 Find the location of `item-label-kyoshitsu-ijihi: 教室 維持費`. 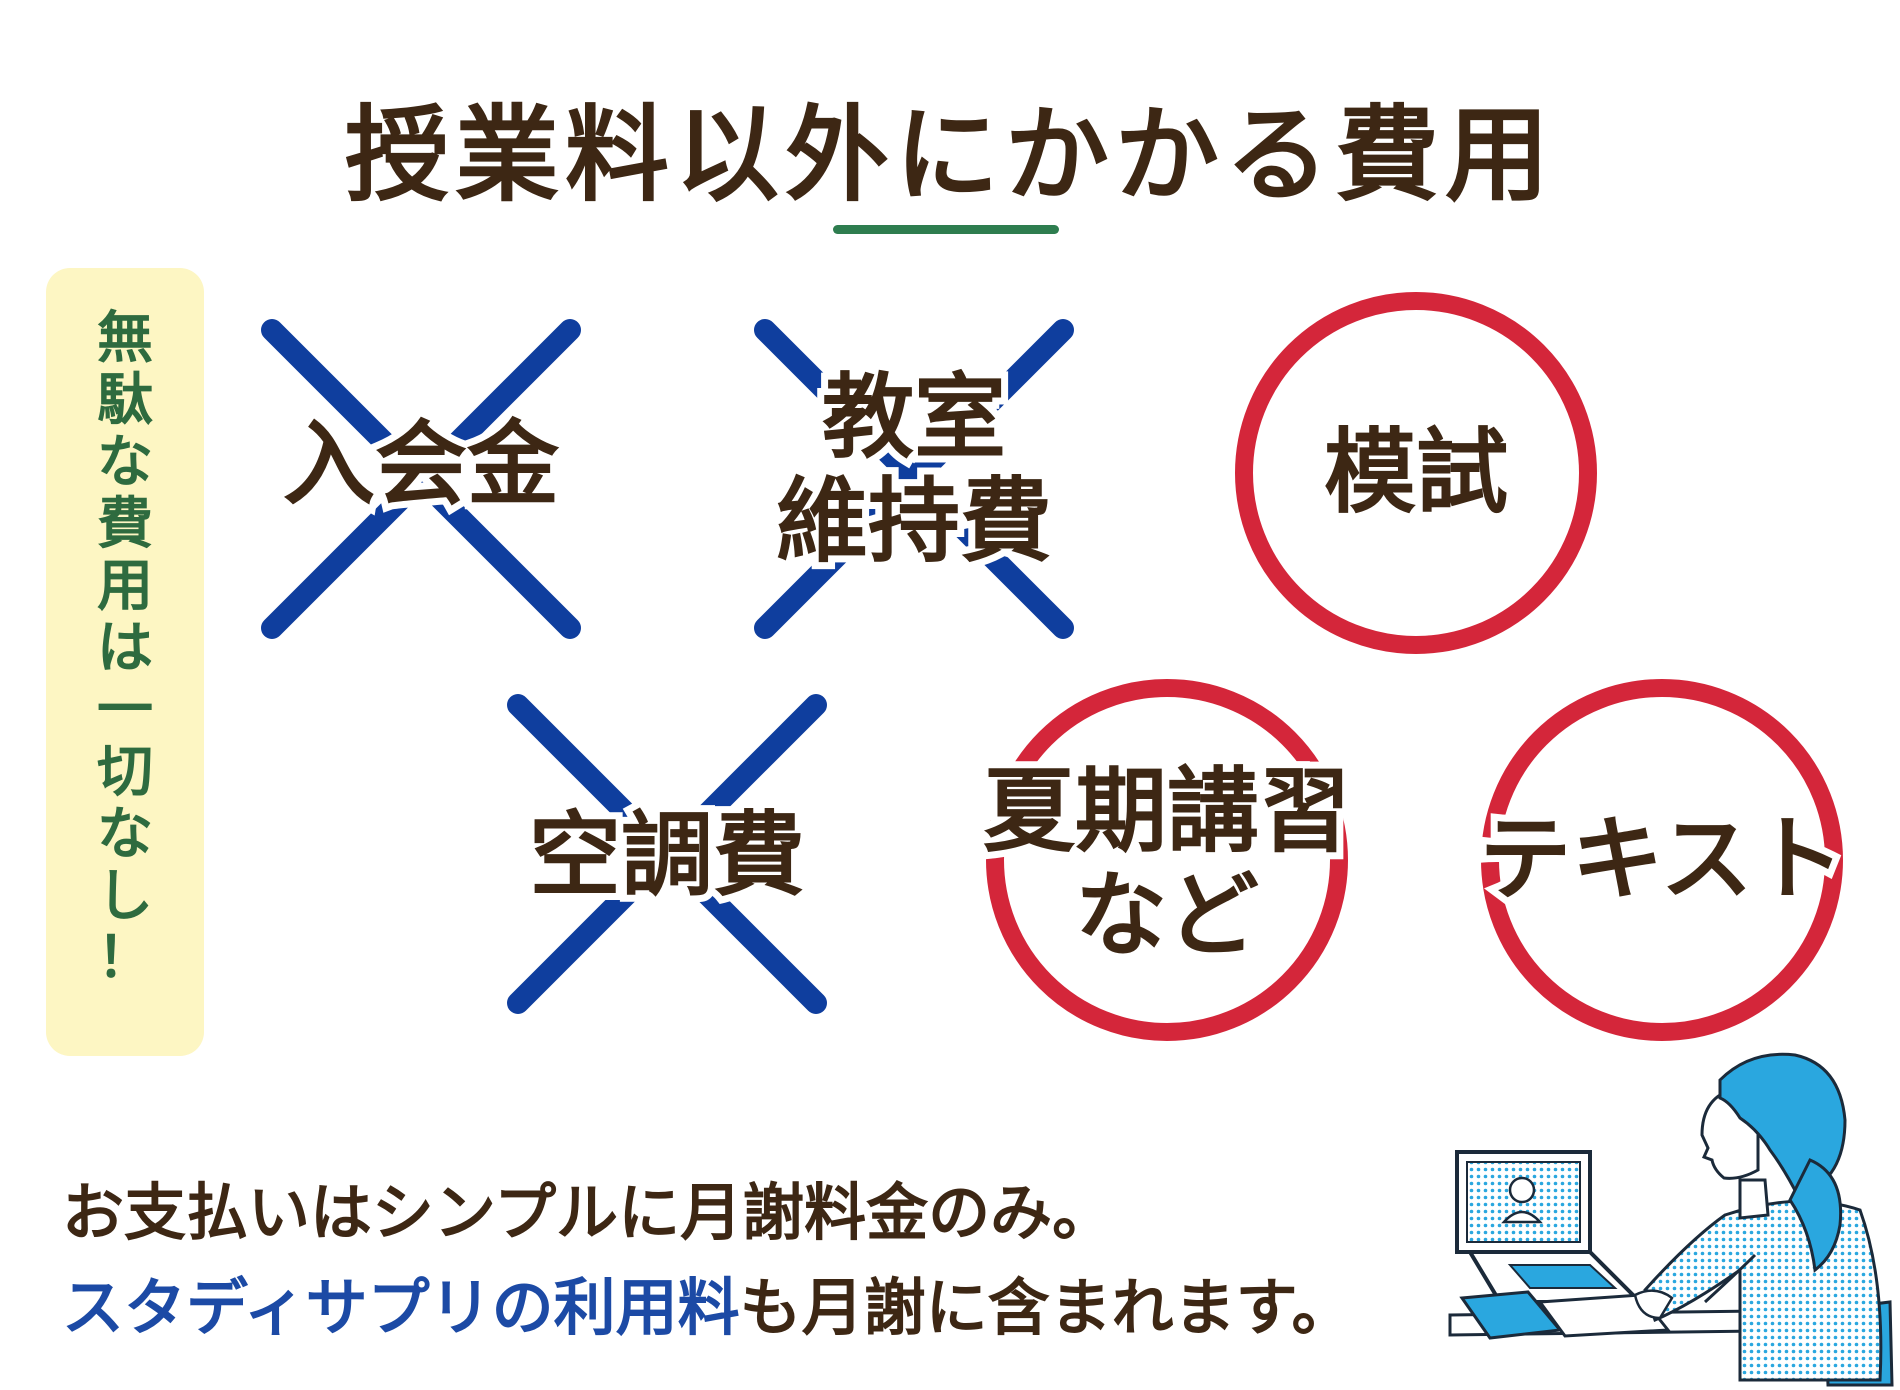

item-label-kyoshitsu-ijihi: 教室 維持費 is located at coordinates (914, 470).